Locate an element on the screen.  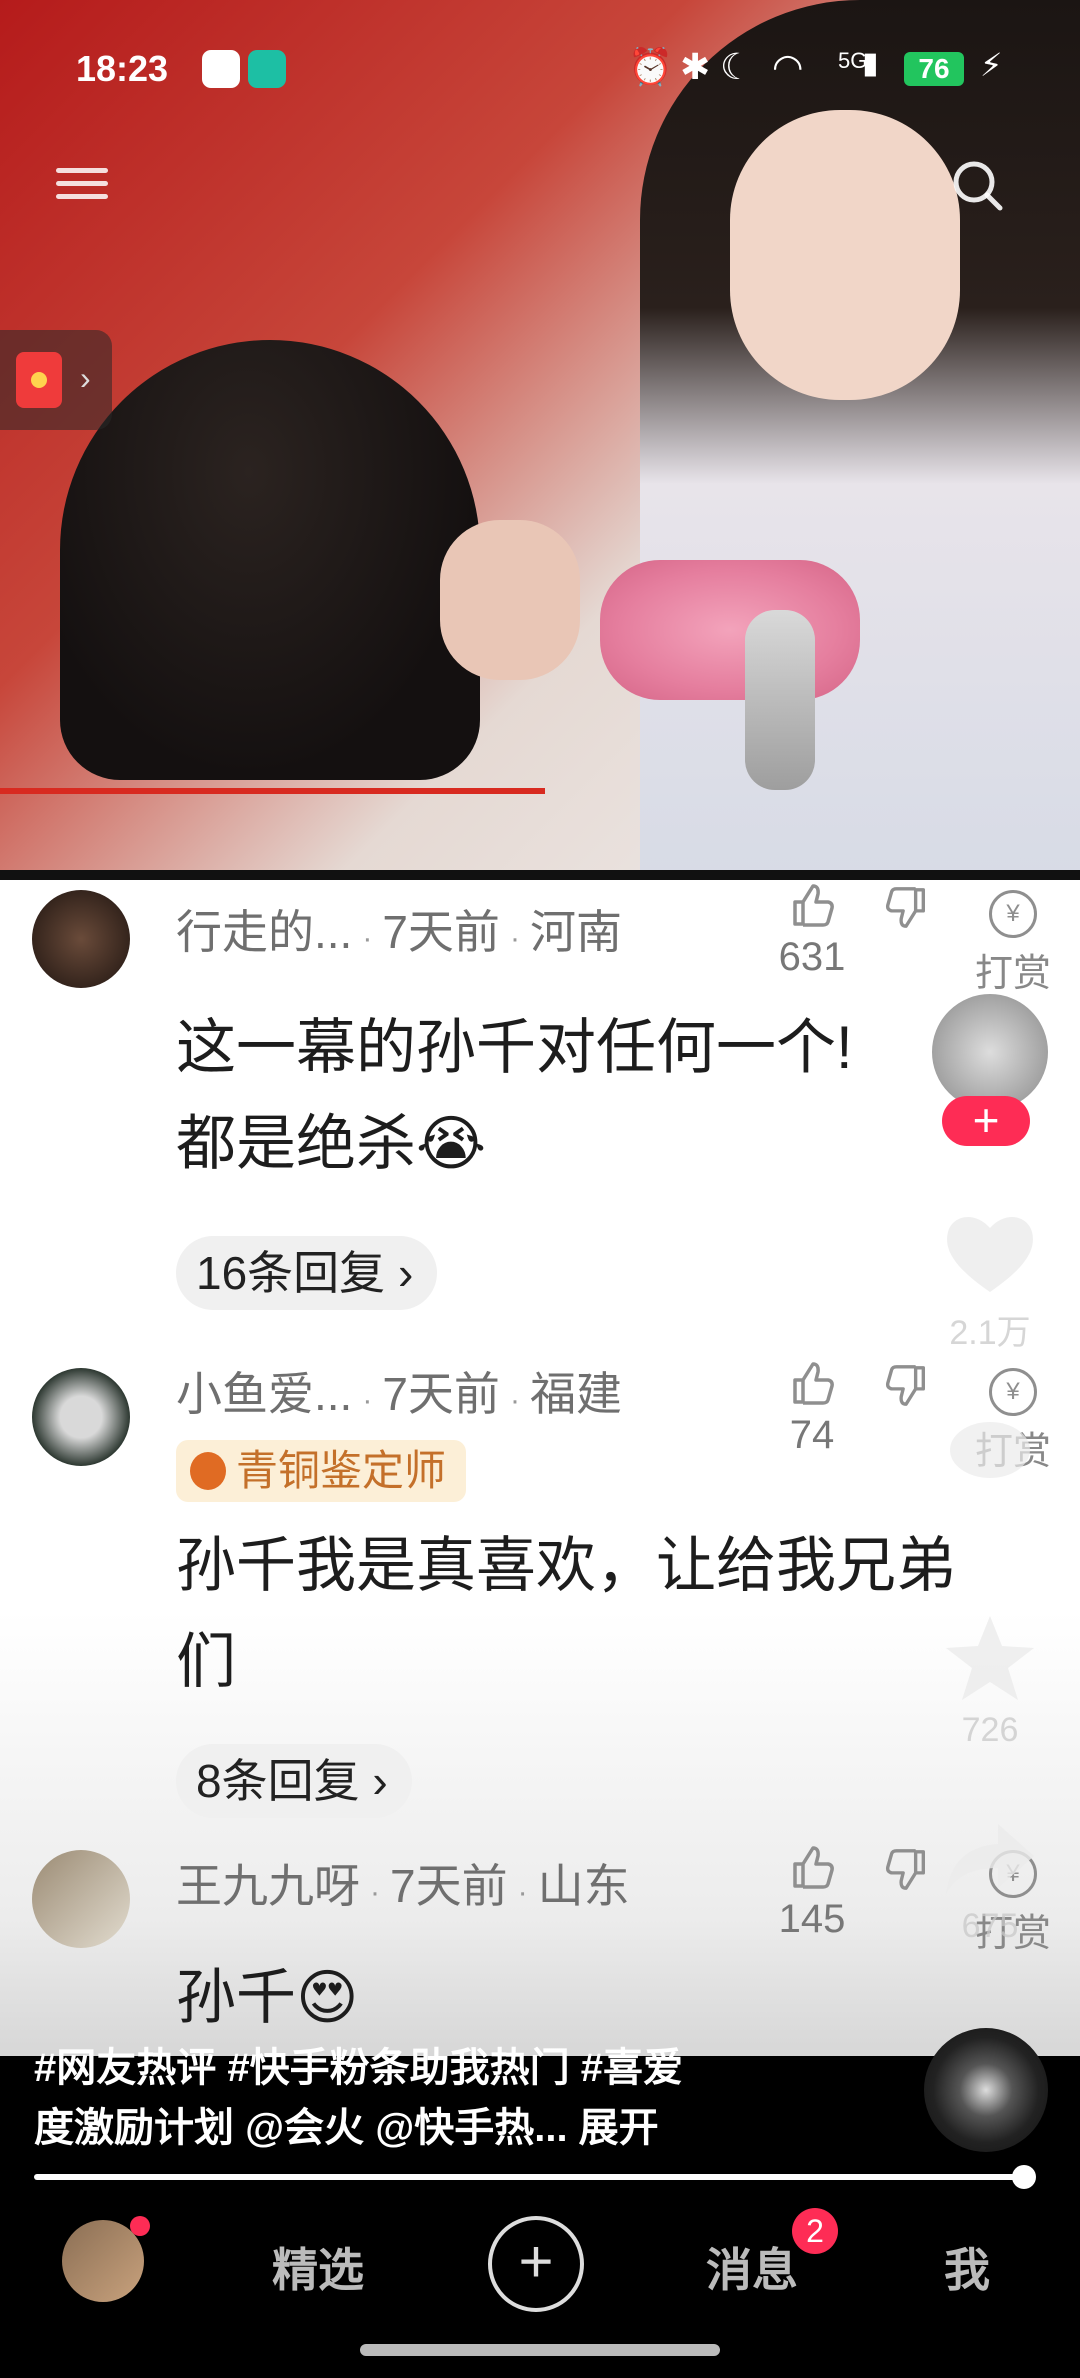
share-icon is located at coordinates (990, 1859).